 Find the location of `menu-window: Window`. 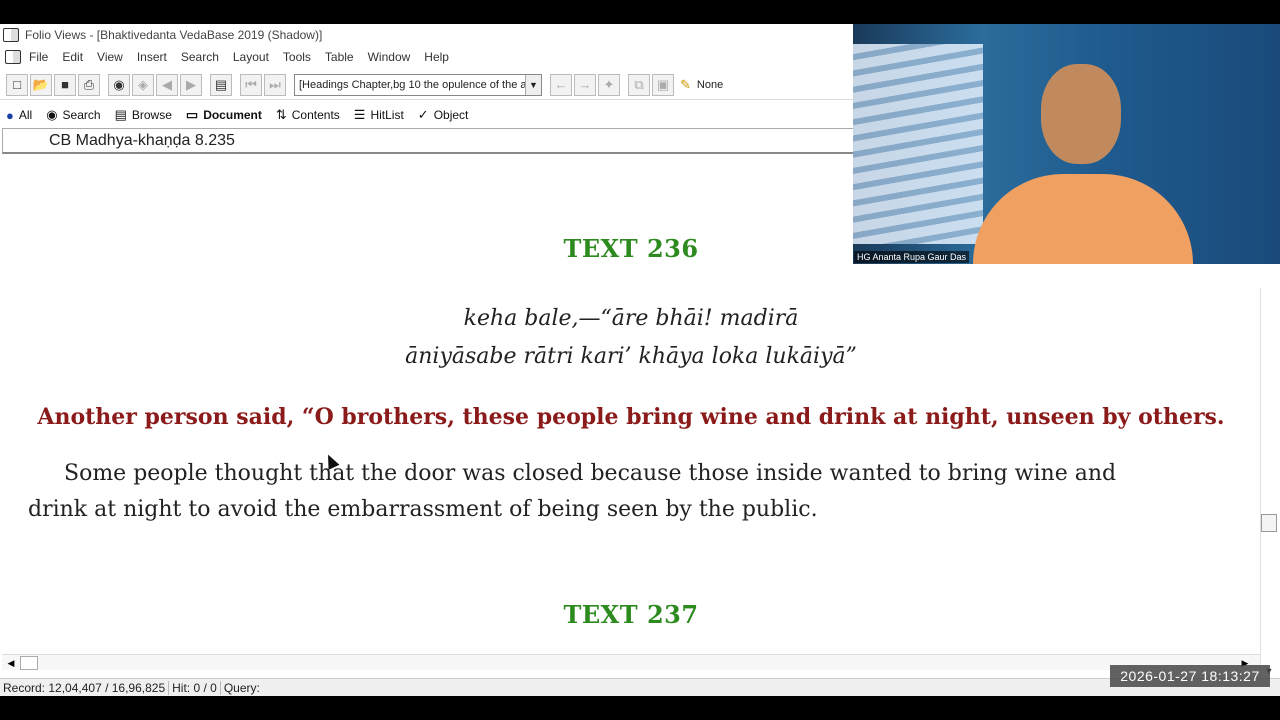

menu-window: Window is located at coordinates (389, 57).